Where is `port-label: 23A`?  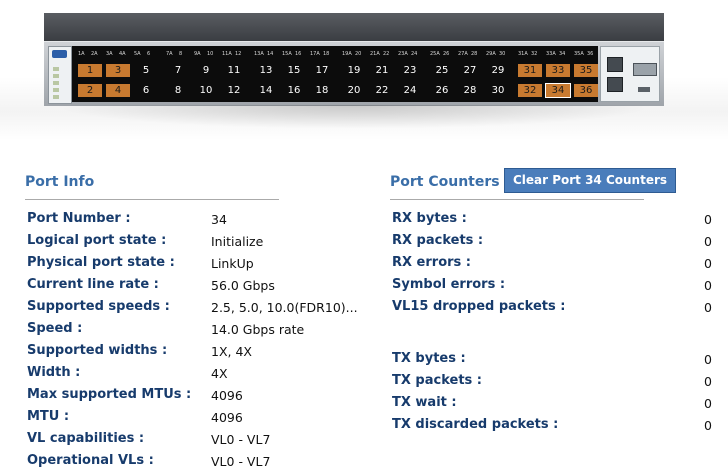
port-label: 23A is located at coordinates (403, 54).